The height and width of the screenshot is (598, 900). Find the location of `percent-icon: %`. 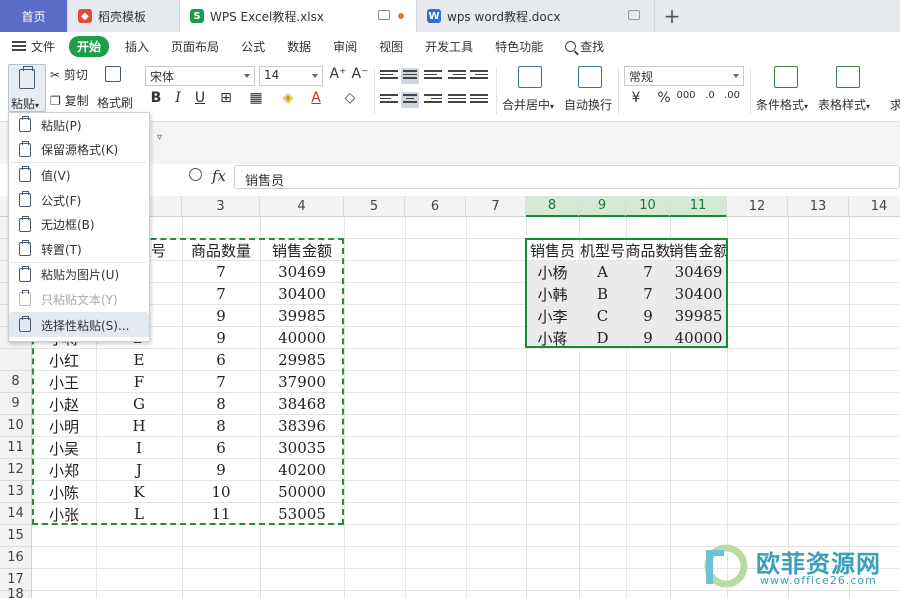

percent-icon: % is located at coordinates (664, 98).